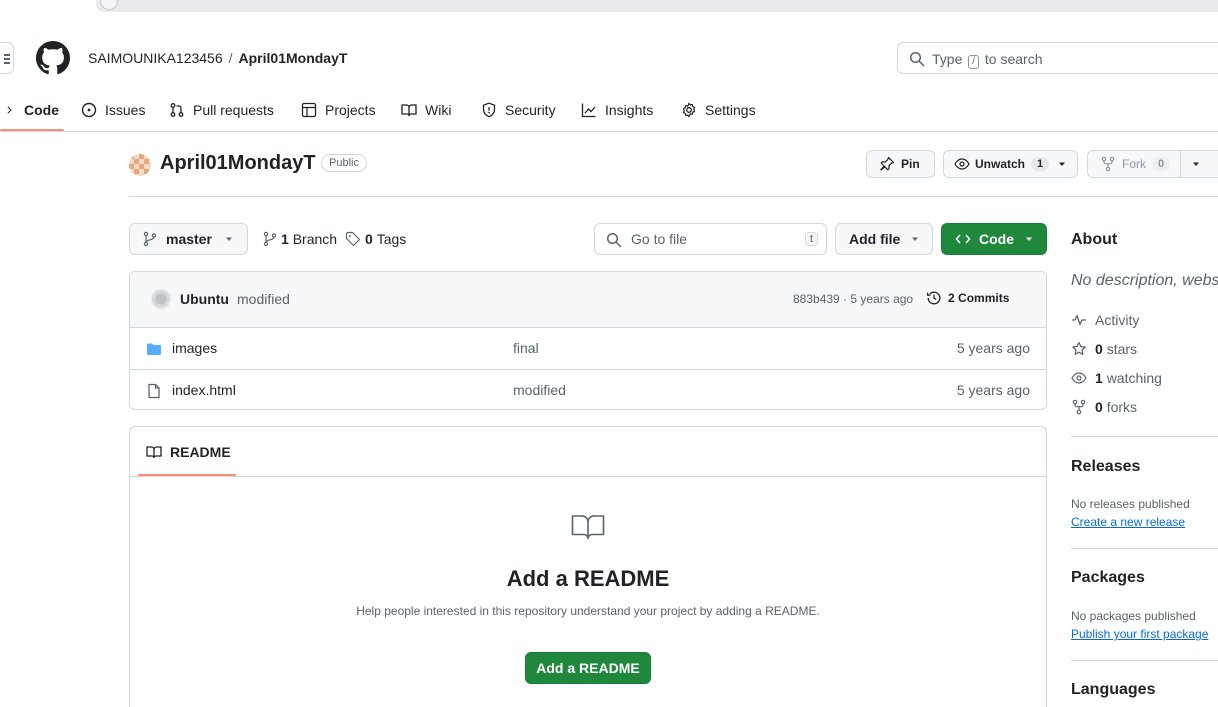 The height and width of the screenshot is (707, 1218). I want to click on file-commit-message: modified, so click(539, 390).